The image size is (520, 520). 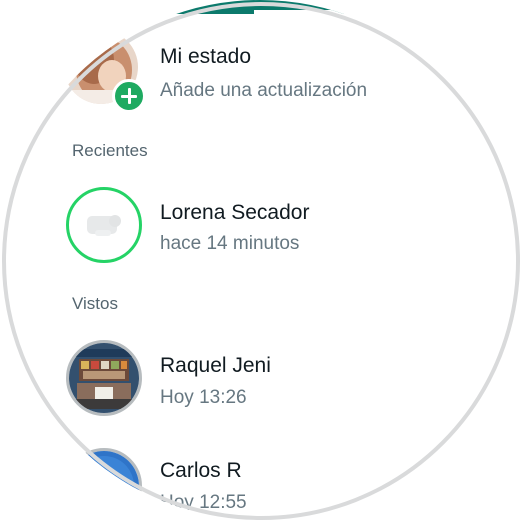 What do you see at coordinates (235, 212) in the screenshot?
I see `contact-name: Lorena Secador` at bounding box center [235, 212].